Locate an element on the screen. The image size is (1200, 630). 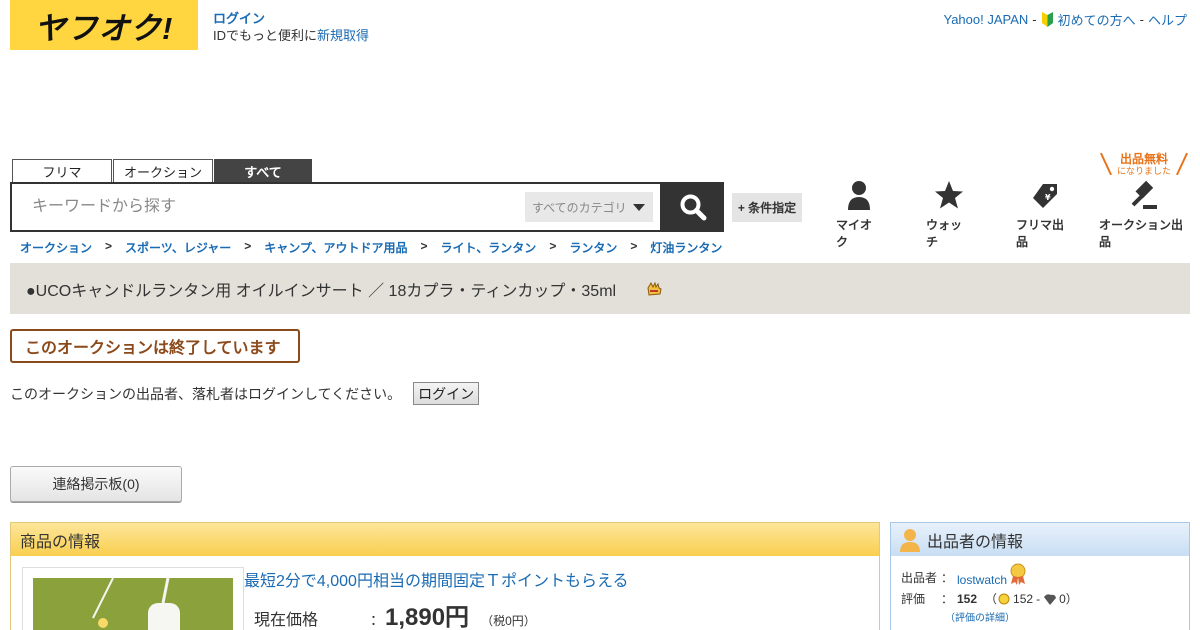
seller-name-link: lostwatch is located at coordinates (982, 580).